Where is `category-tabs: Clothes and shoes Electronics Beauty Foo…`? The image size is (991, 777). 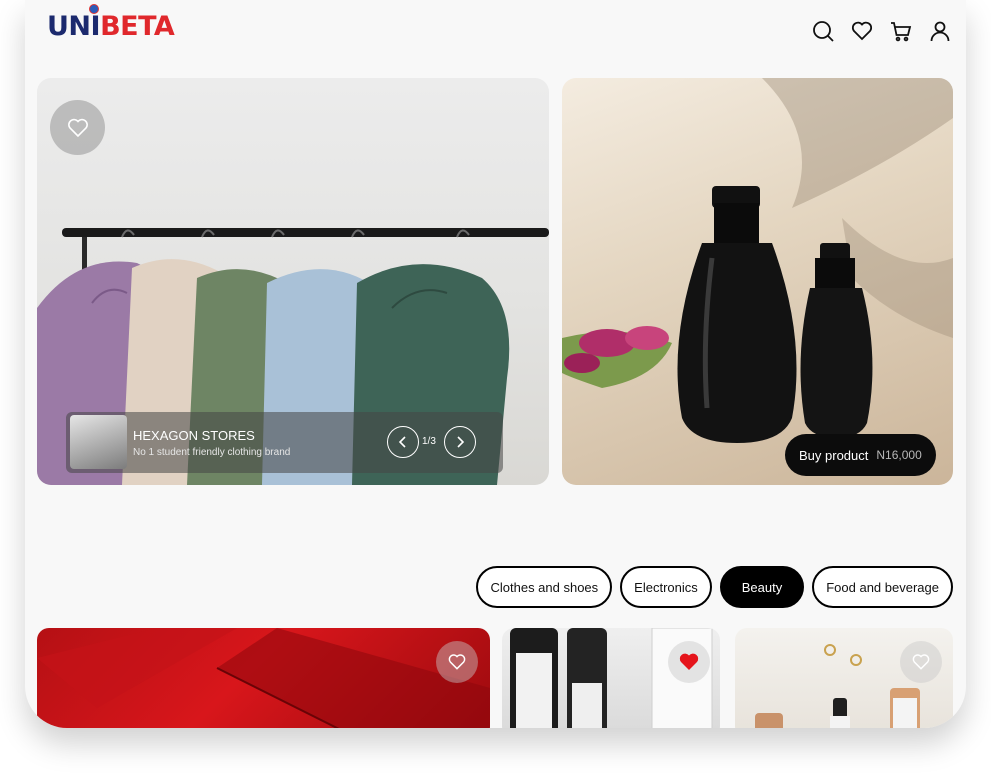
category-tabs: Clothes and shoes Electronics Beauty Foo… is located at coordinates (714, 587).